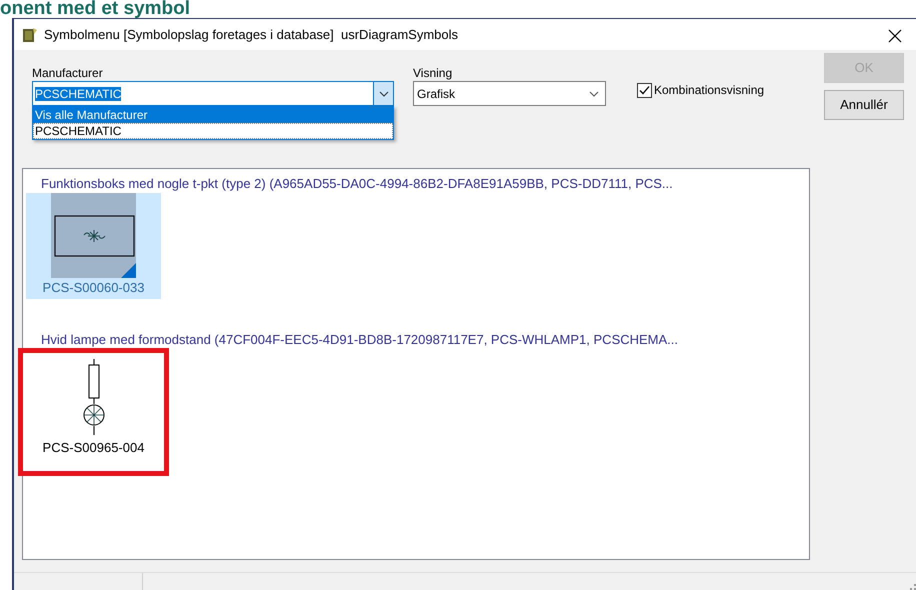  Describe the element at coordinates (213, 115) in the screenshot. I see `dropdown-option: Vis alle Manufacturer` at that location.